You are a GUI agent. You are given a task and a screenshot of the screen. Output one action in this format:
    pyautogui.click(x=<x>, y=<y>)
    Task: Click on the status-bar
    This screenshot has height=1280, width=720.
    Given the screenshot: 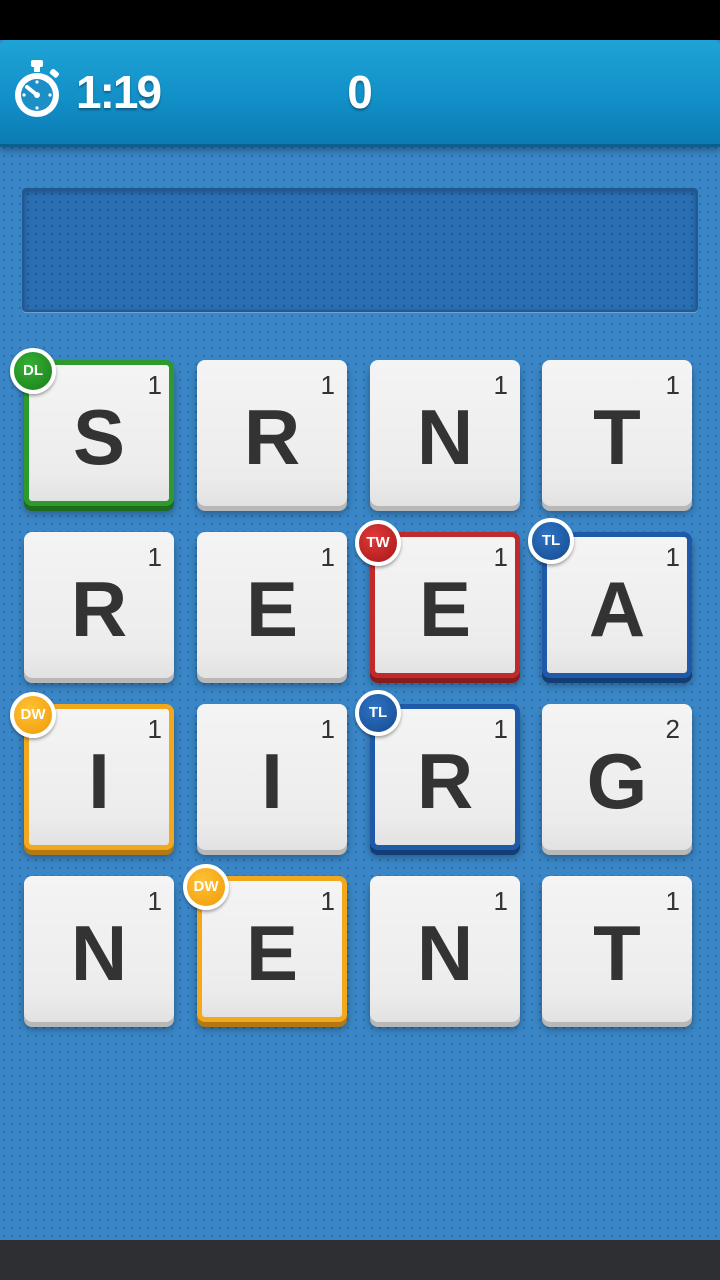 What is the action you would take?
    pyautogui.click(x=360, y=20)
    